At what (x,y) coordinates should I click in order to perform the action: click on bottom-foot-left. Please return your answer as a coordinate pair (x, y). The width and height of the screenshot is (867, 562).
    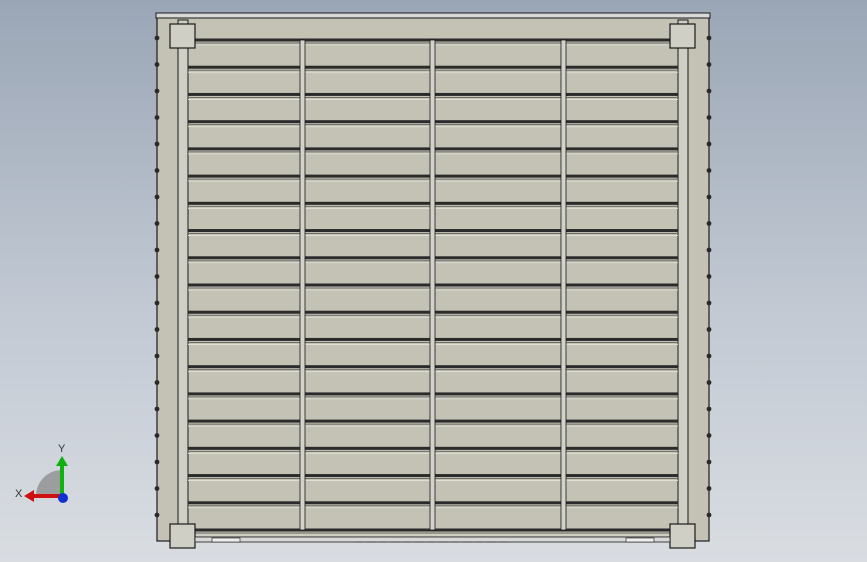
    Looking at the image, I should click on (226, 540).